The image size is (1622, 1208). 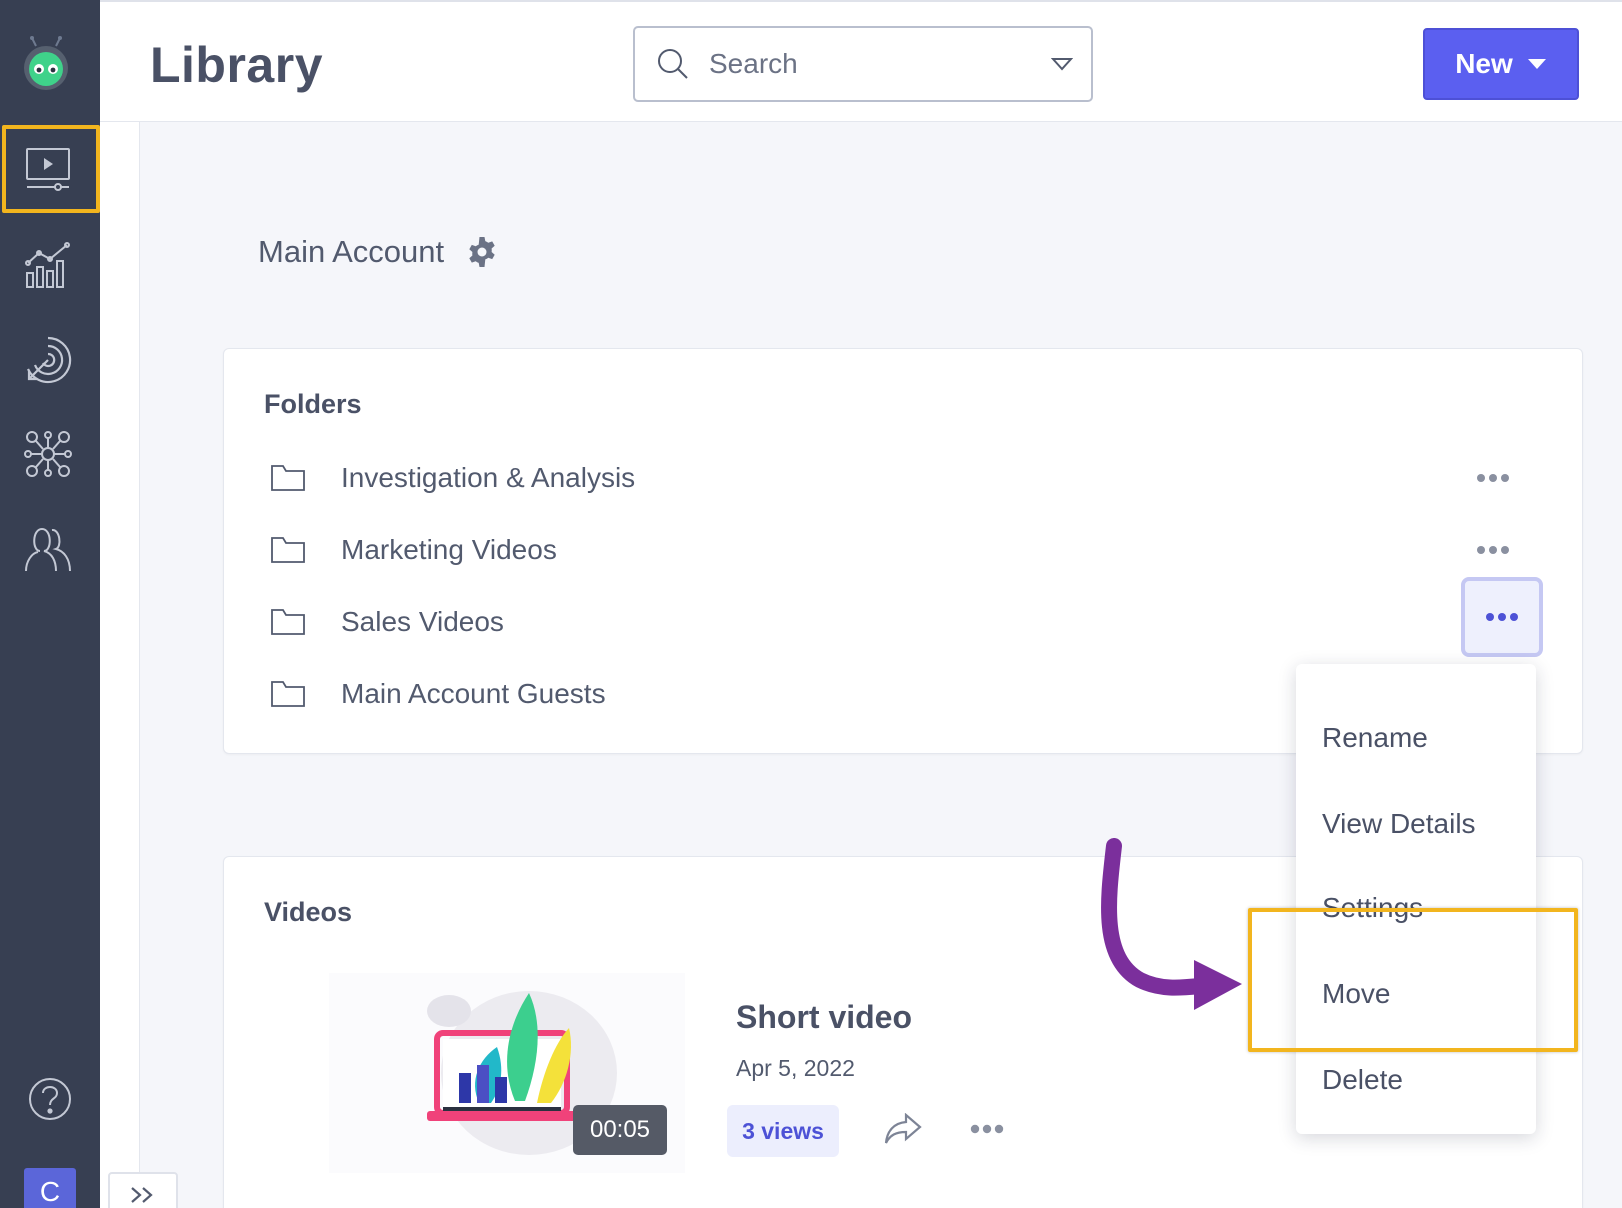 What do you see at coordinates (120, 665) in the screenshot?
I see `secondary-panel` at bounding box center [120, 665].